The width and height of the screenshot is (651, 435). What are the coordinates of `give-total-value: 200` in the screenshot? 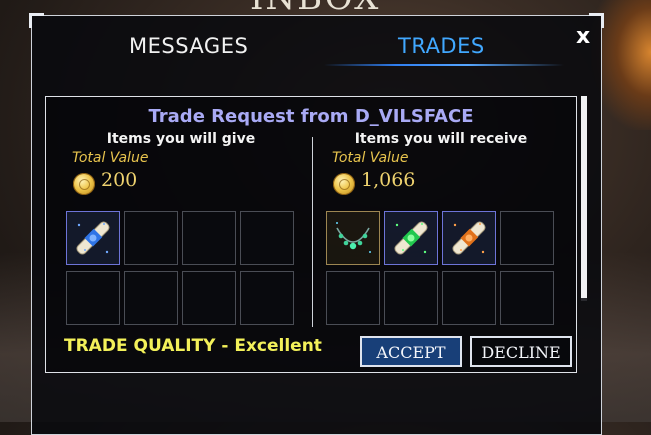 It's located at (119, 180).